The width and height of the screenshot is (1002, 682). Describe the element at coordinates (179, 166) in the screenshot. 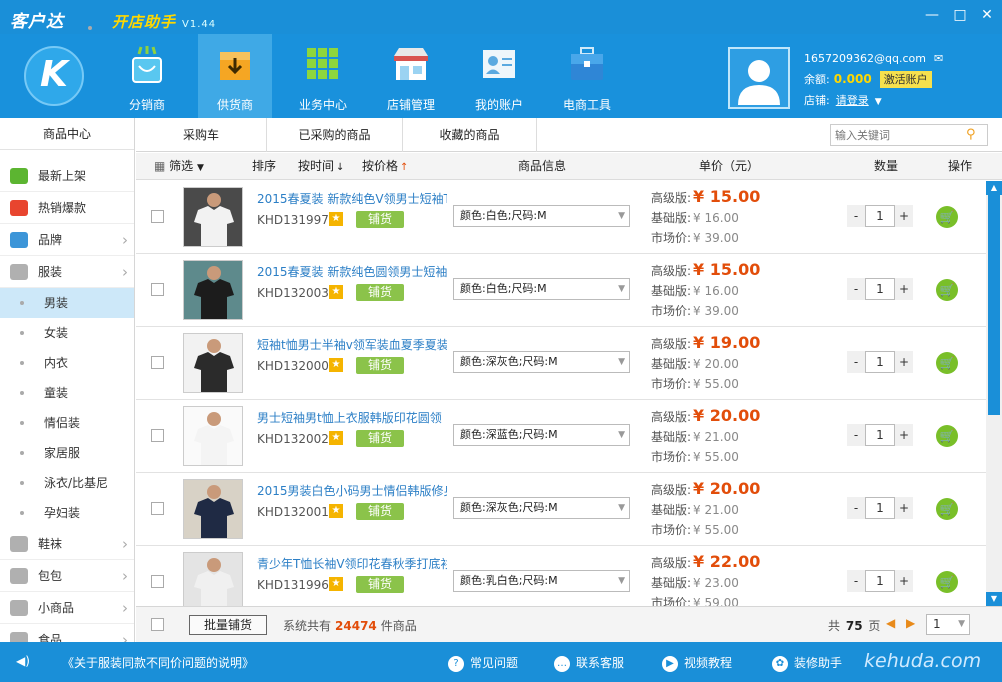

I see `filter-dropdown: ▦ 筛选 ▼` at that location.